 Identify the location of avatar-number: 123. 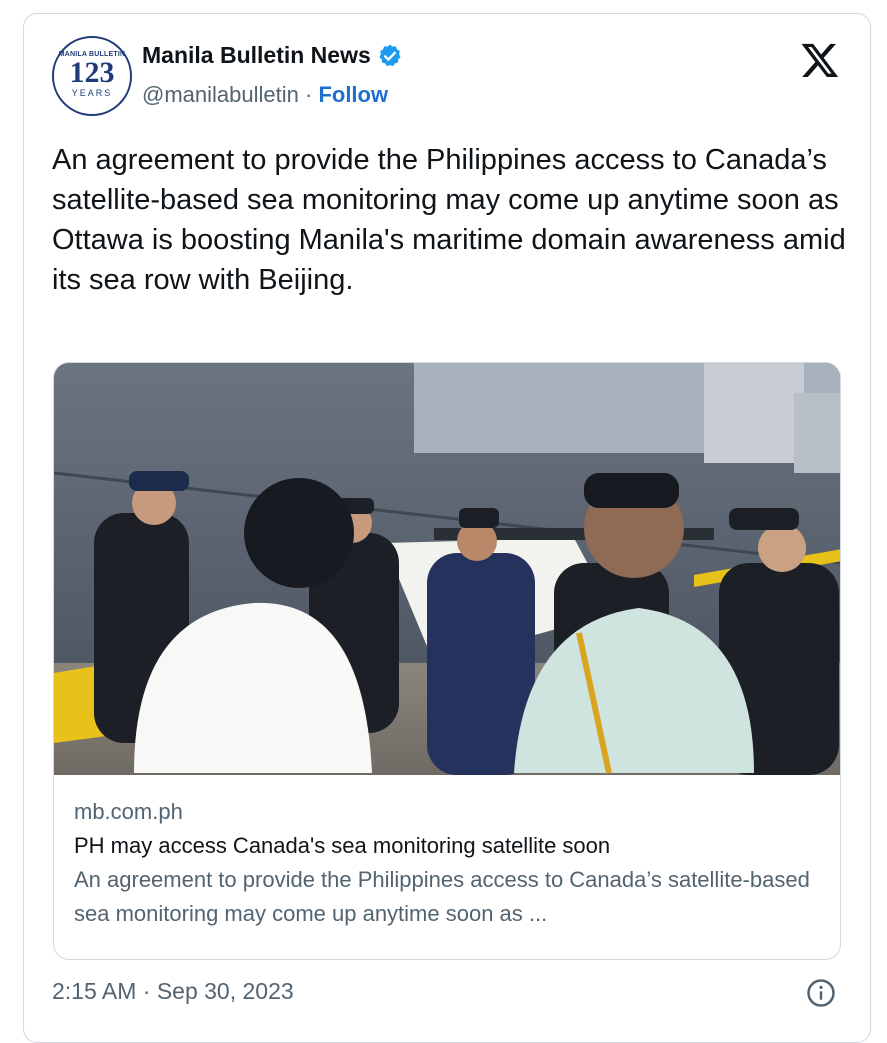
(92, 72).